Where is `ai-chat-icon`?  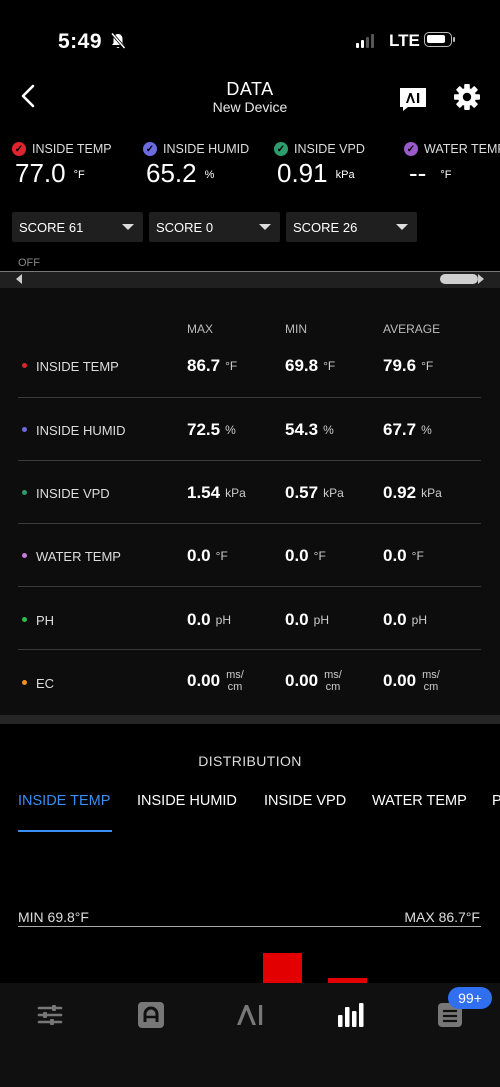 ai-chat-icon is located at coordinates (413, 99).